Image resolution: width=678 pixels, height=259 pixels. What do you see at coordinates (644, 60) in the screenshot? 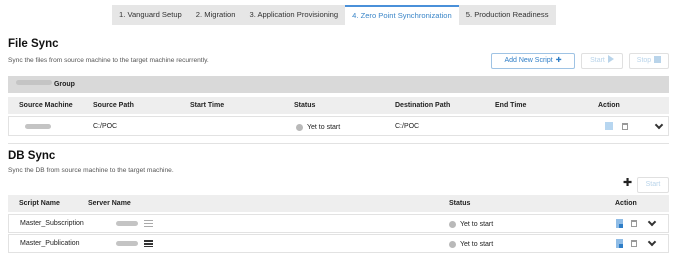
I see `file-sync-stop-label: Stop` at bounding box center [644, 60].